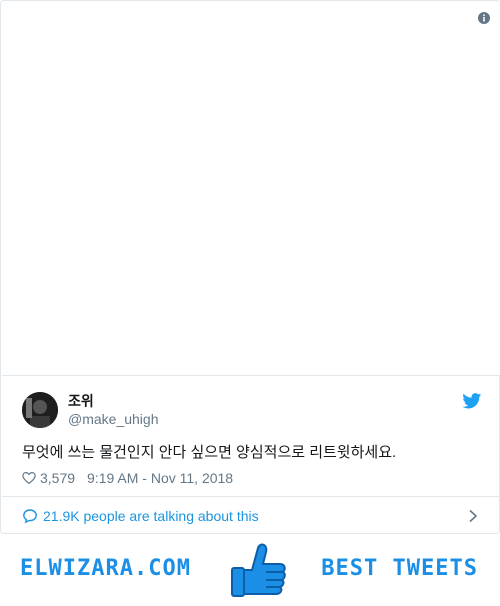 The image size is (500, 606). Describe the element at coordinates (258, 570) in the screenshot. I see `thumbs-up-icon` at that location.